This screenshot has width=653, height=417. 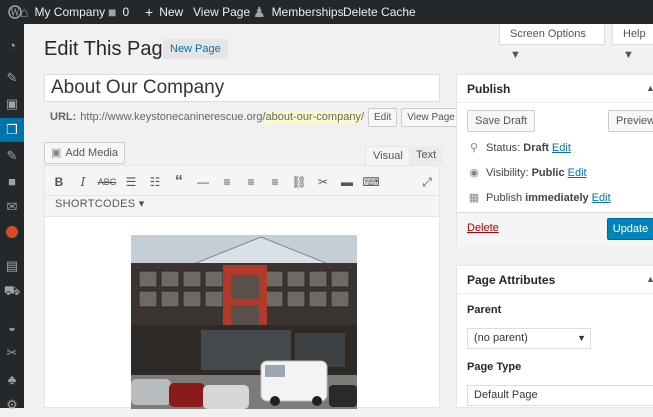 What do you see at coordinates (221, 12) in the screenshot?
I see `view-page-link: View Page` at bounding box center [221, 12].